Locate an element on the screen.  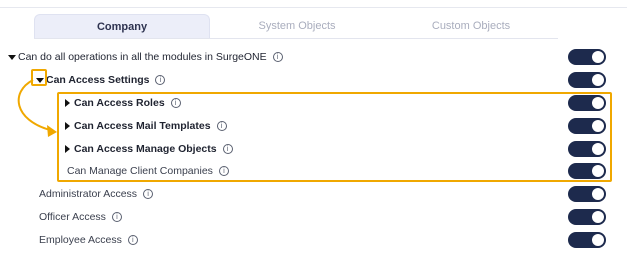
tab-system-objects: System Objects is located at coordinates (297, 26).